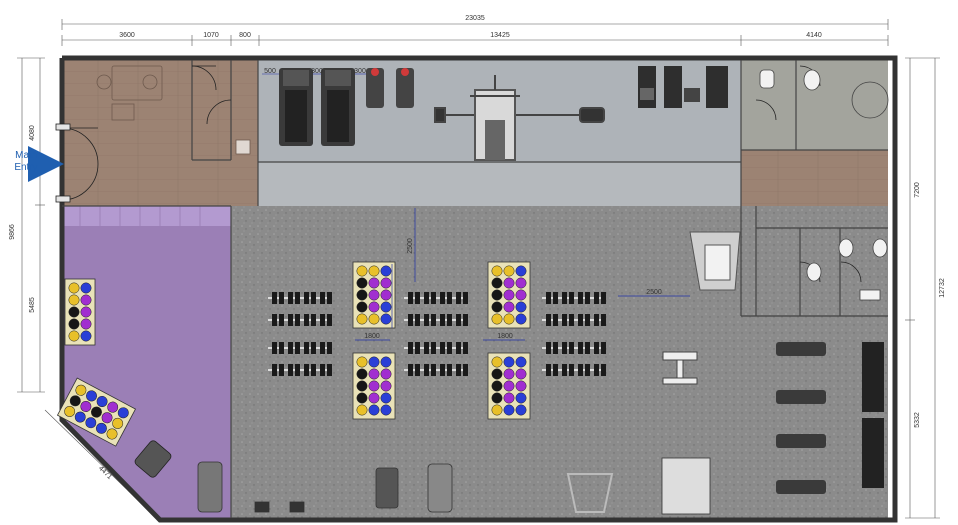 This screenshot has width=958, height=525. I want to click on dim-right-upper: 7200, so click(917, 190).